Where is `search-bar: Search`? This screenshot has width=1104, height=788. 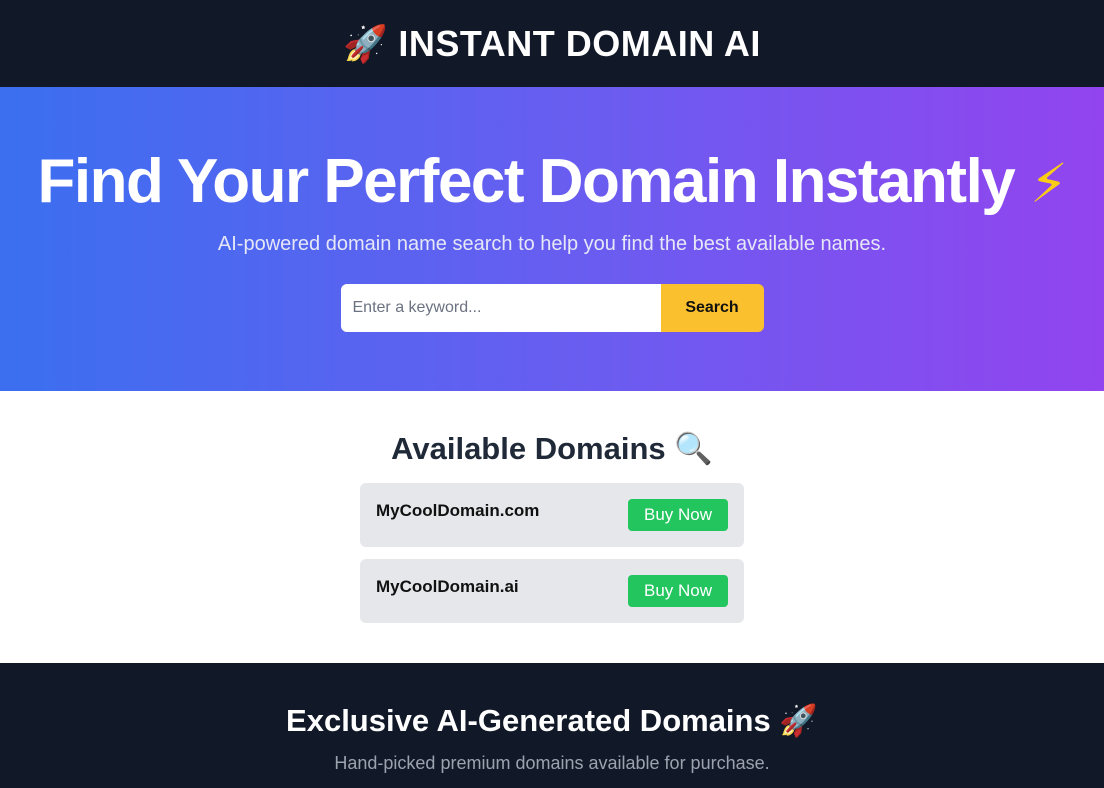
search-bar: Search is located at coordinates (552, 308).